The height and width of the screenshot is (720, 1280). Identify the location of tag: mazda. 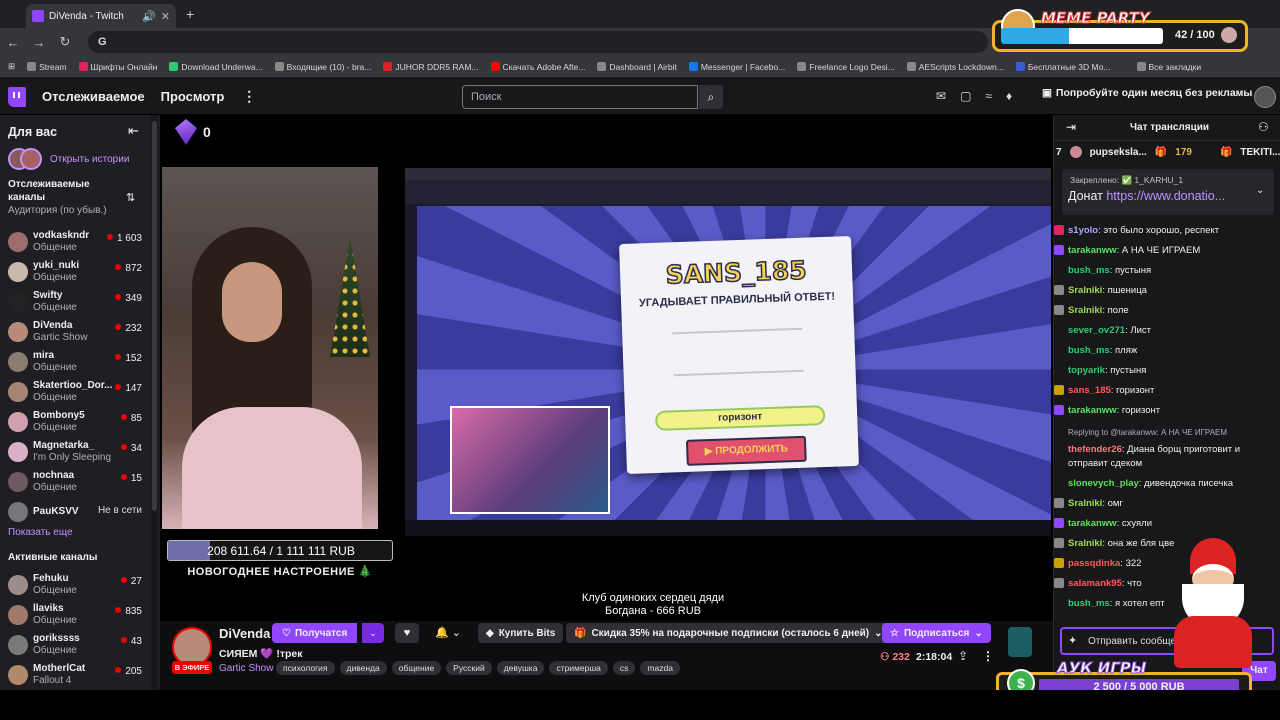
(660, 668).